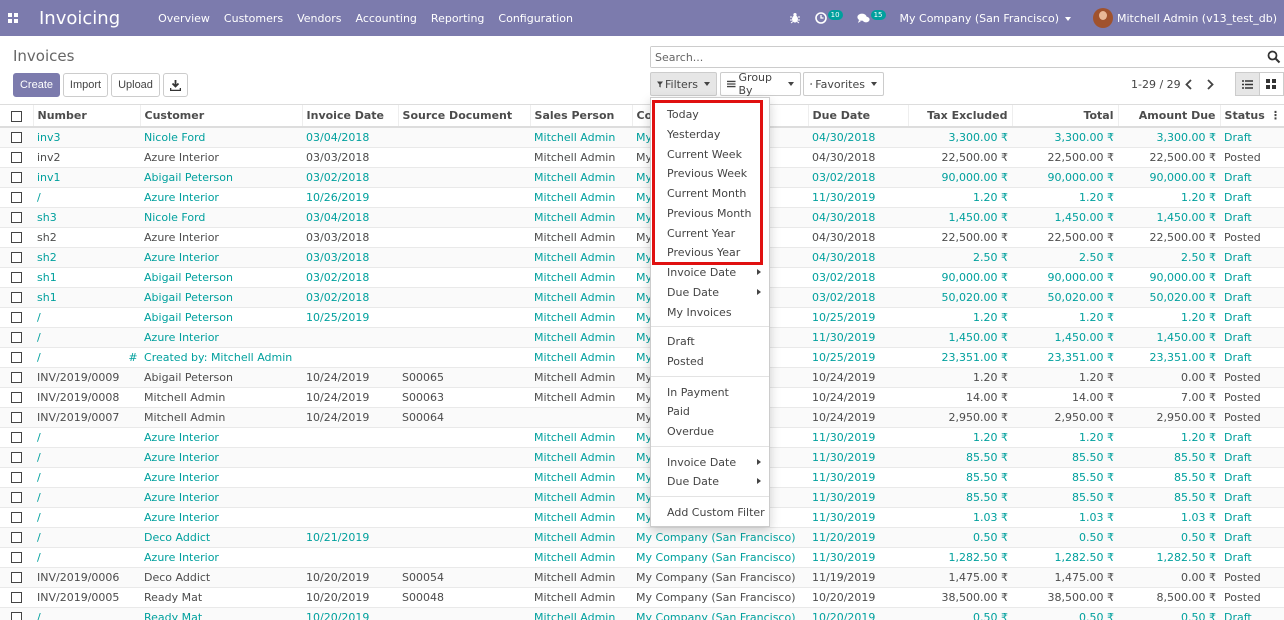 This screenshot has width=1284, height=620. I want to click on menu-overview: Overview, so click(184, 18).